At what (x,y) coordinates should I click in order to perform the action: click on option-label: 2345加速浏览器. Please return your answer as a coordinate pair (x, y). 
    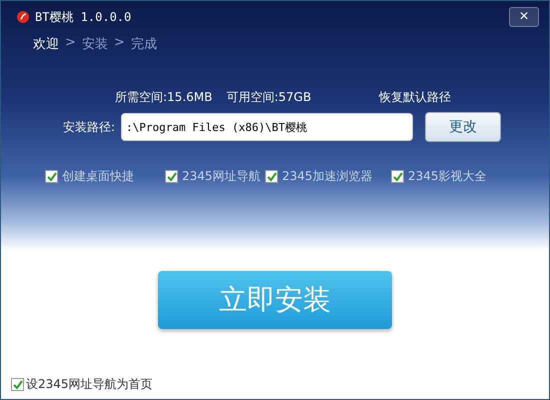
    Looking at the image, I should click on (327, 176).